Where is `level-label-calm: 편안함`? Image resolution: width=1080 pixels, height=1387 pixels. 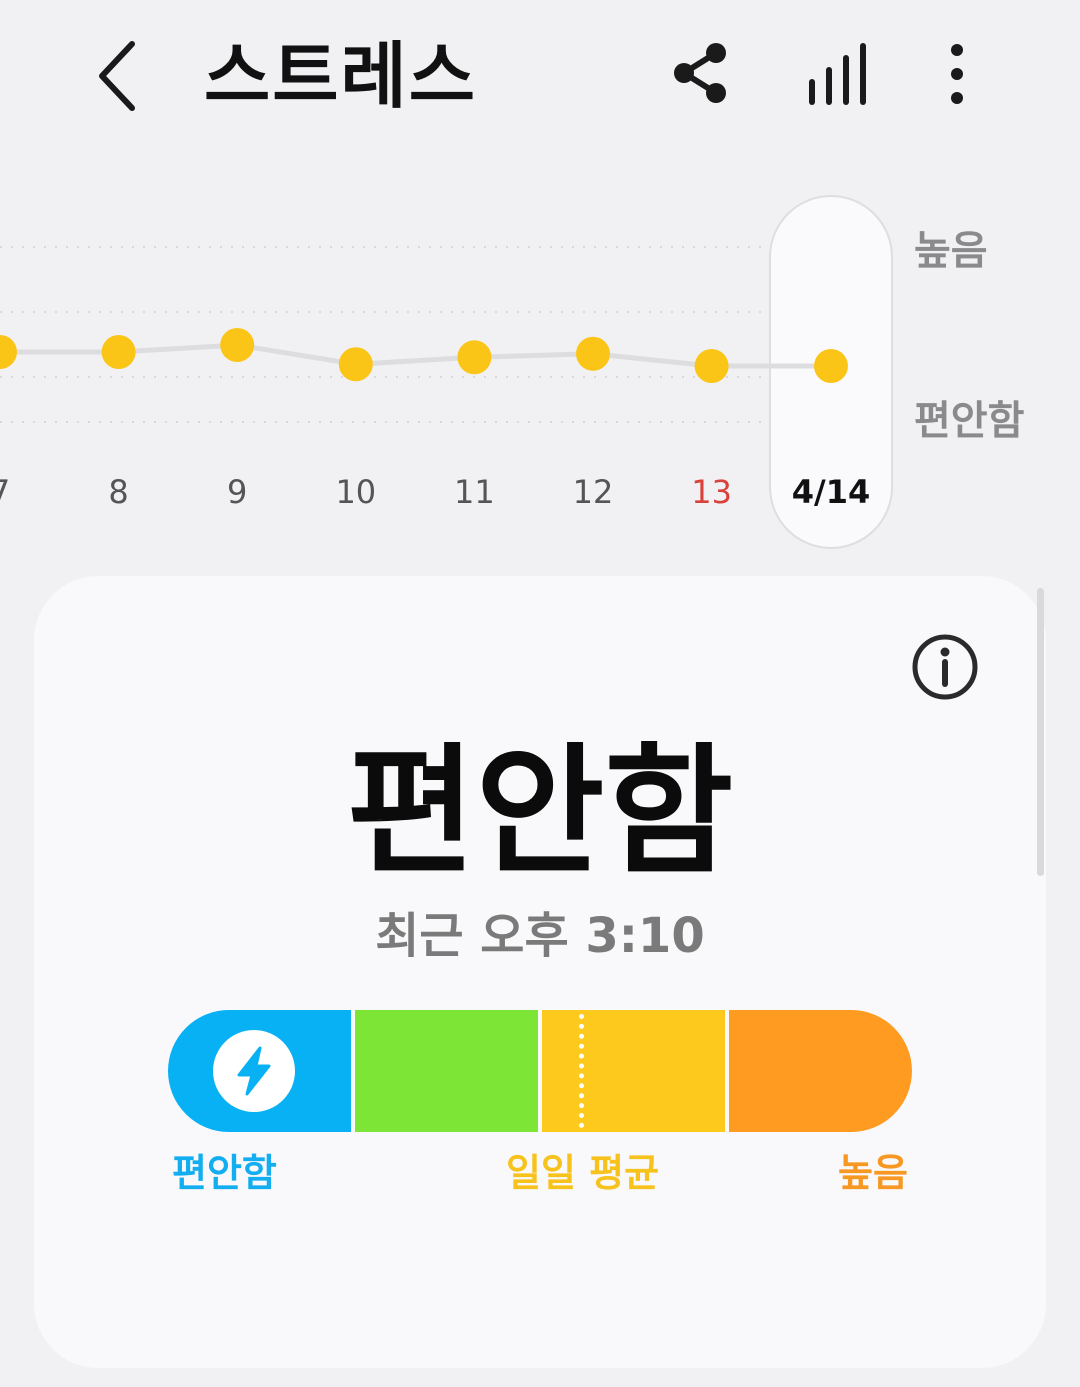
level-label-calm: 편안함 is located at coordinates (969, 421).